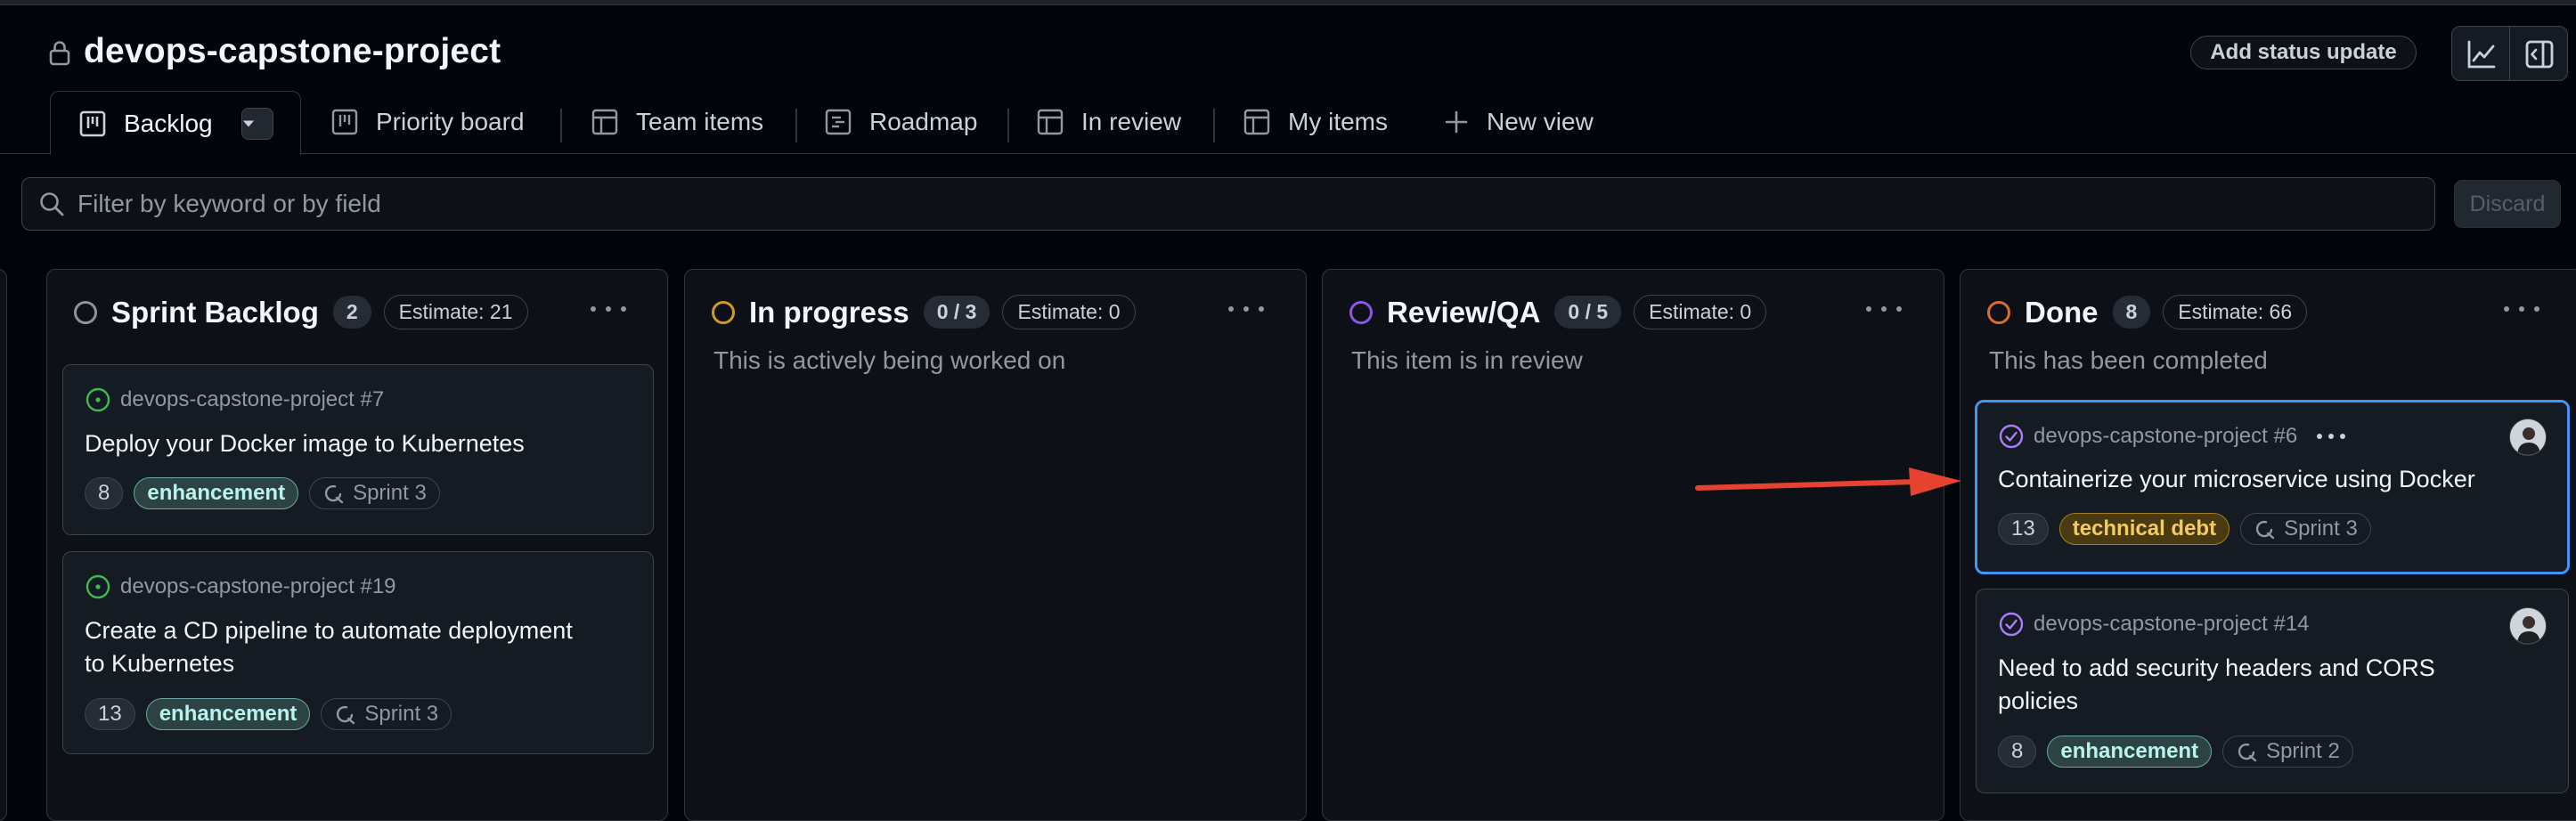 The image size is (2576, 821). What do you see at coordinates (160, 663) in the screenshot?
I see `card-title-line: to Kubernetes` at bounding box center [160, 663].